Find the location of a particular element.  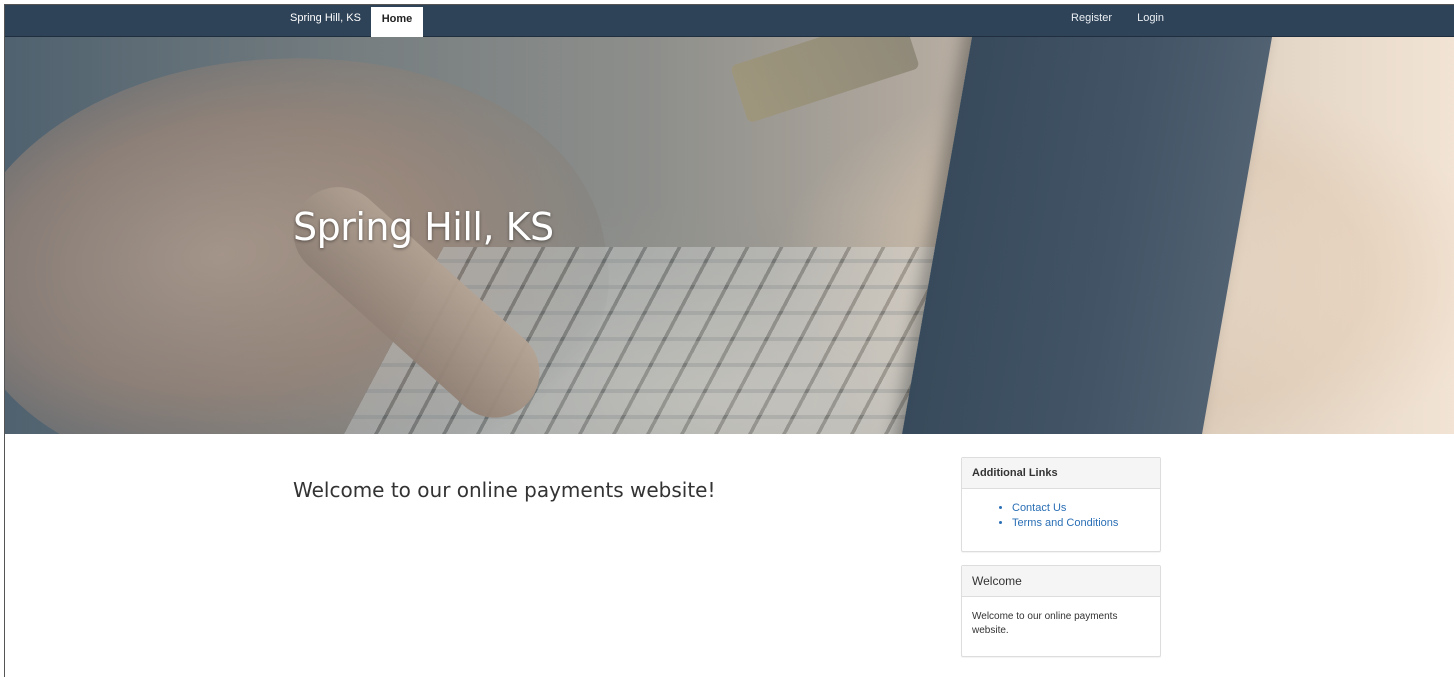

list-item: Terms and Conditions is located at coordinates (1086, 523).